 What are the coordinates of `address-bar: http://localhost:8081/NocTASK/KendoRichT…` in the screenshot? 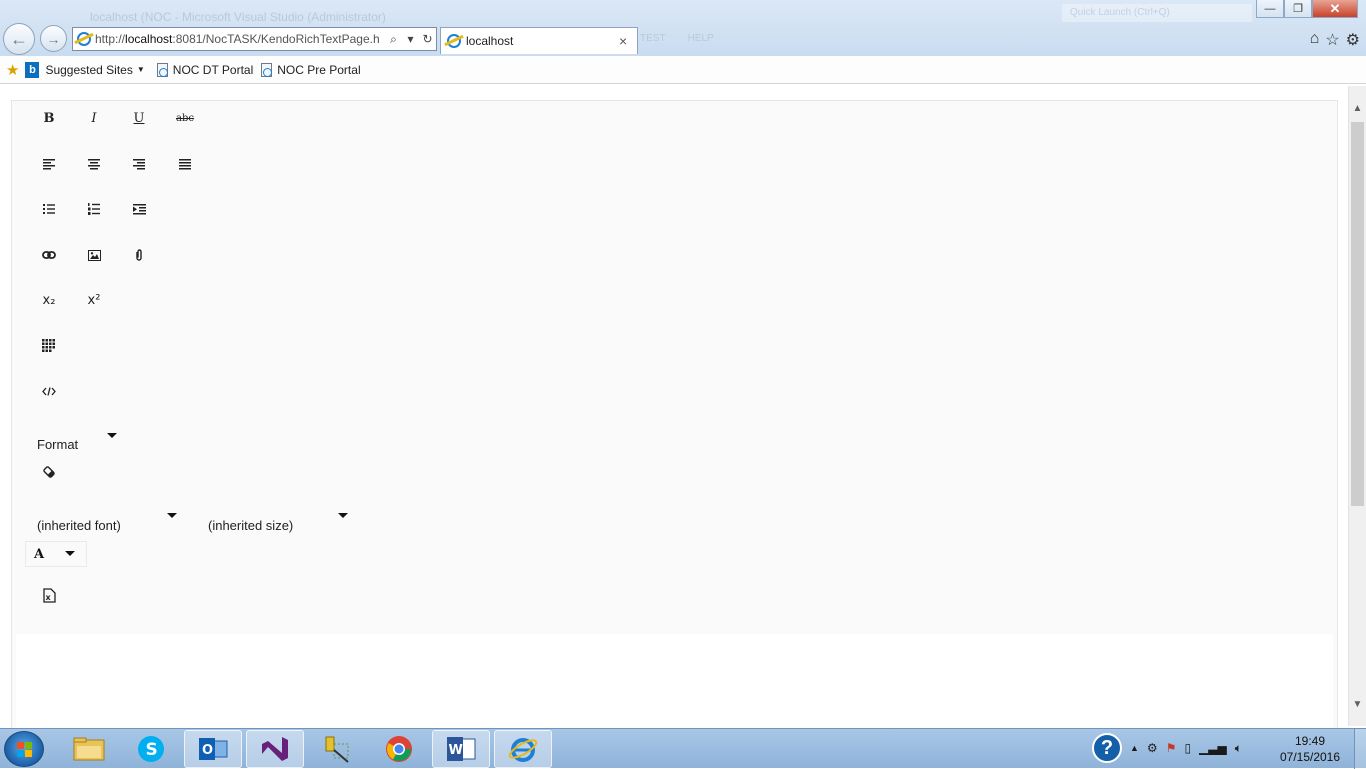 It's located at (254, 39).